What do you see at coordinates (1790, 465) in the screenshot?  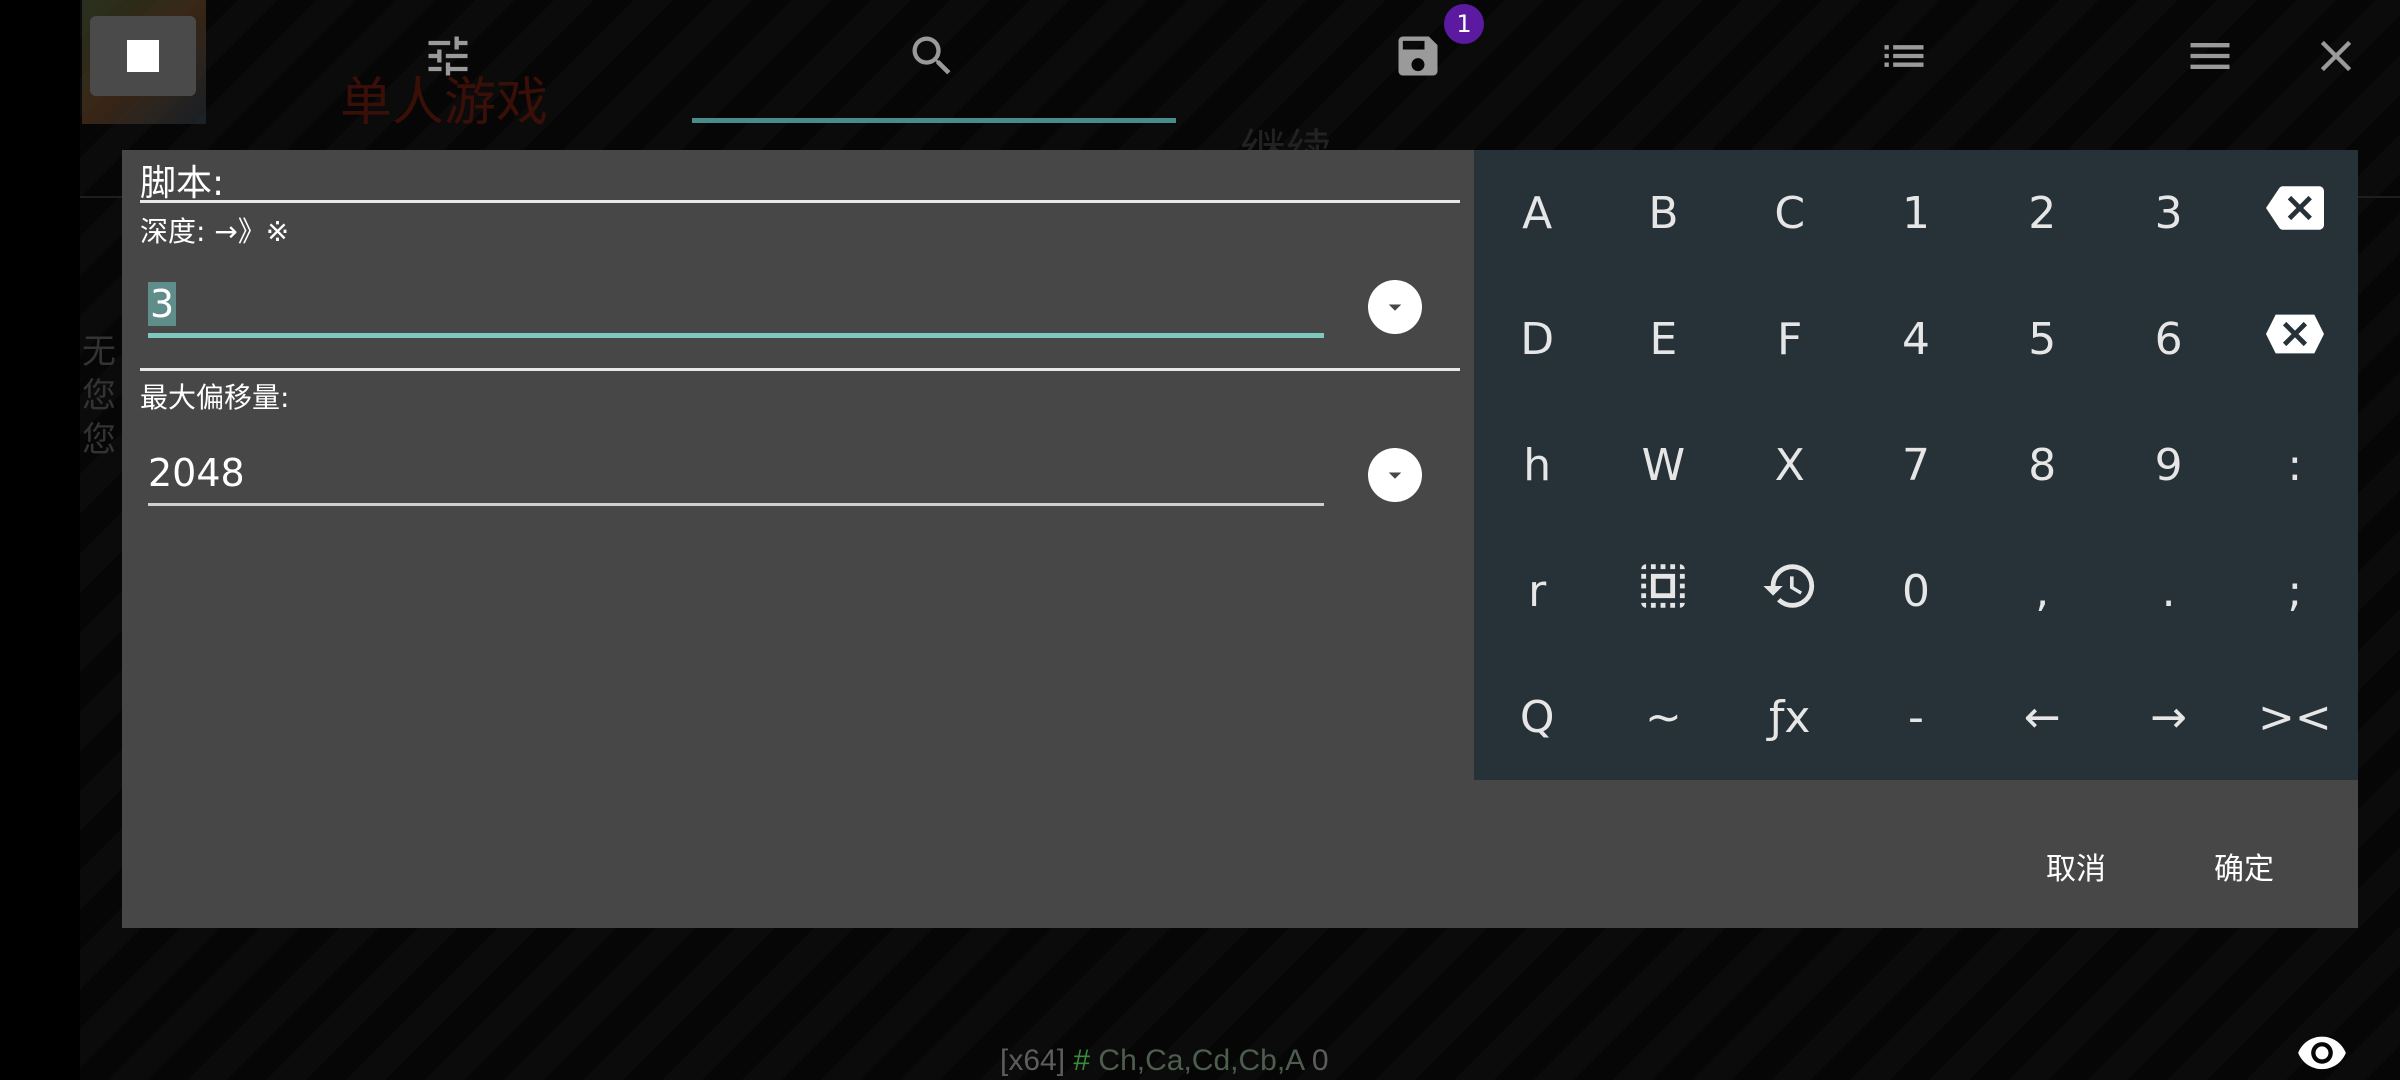 I see `keypad-key: X` at bounding box center [1790, 465].